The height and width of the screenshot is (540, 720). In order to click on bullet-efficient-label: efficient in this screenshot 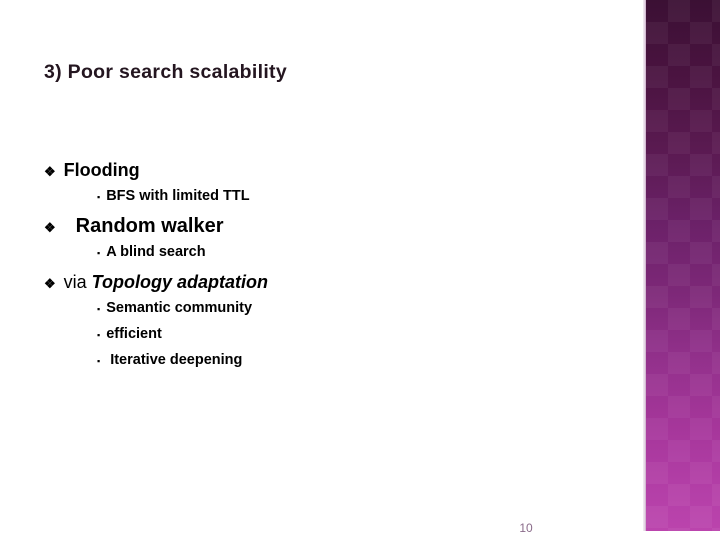, I will do `click(134, 334)`.